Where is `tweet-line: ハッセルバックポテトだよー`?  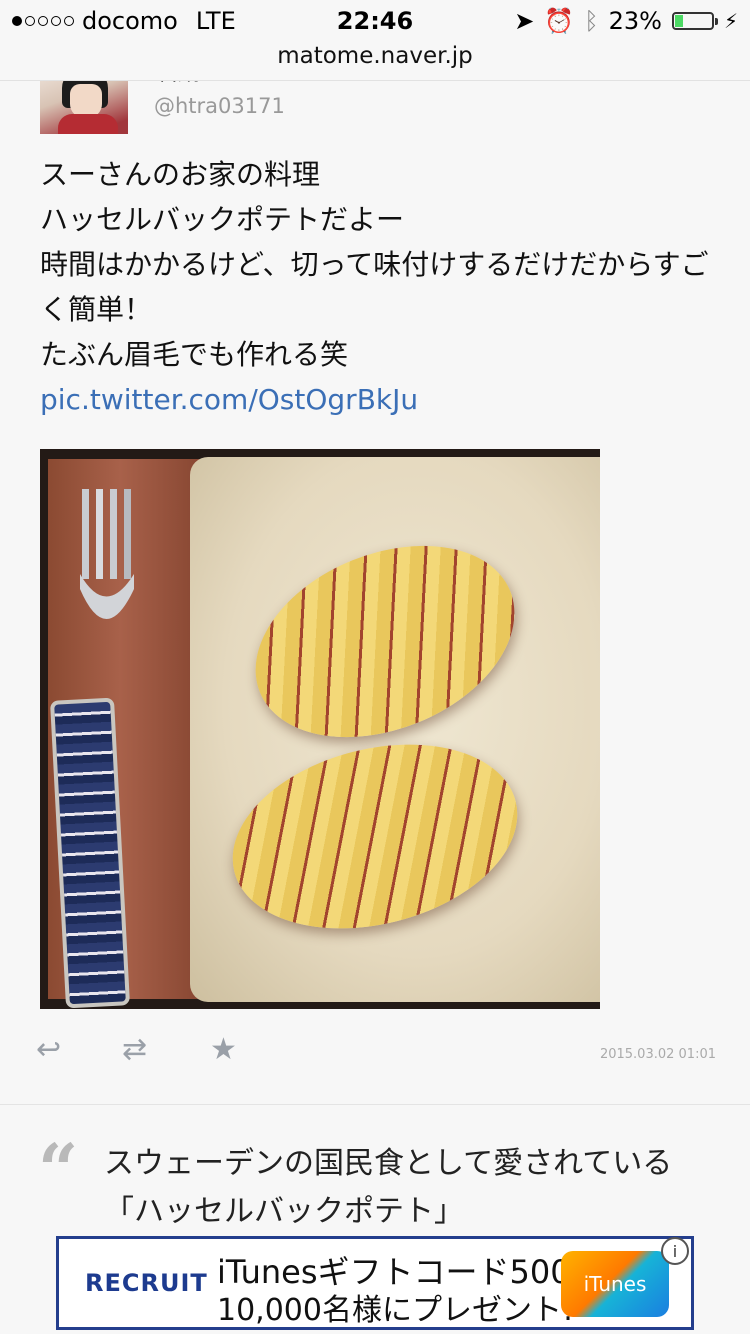
tweet-line: ハッセルバックポテトだよー is located at coordinates (222, 219).